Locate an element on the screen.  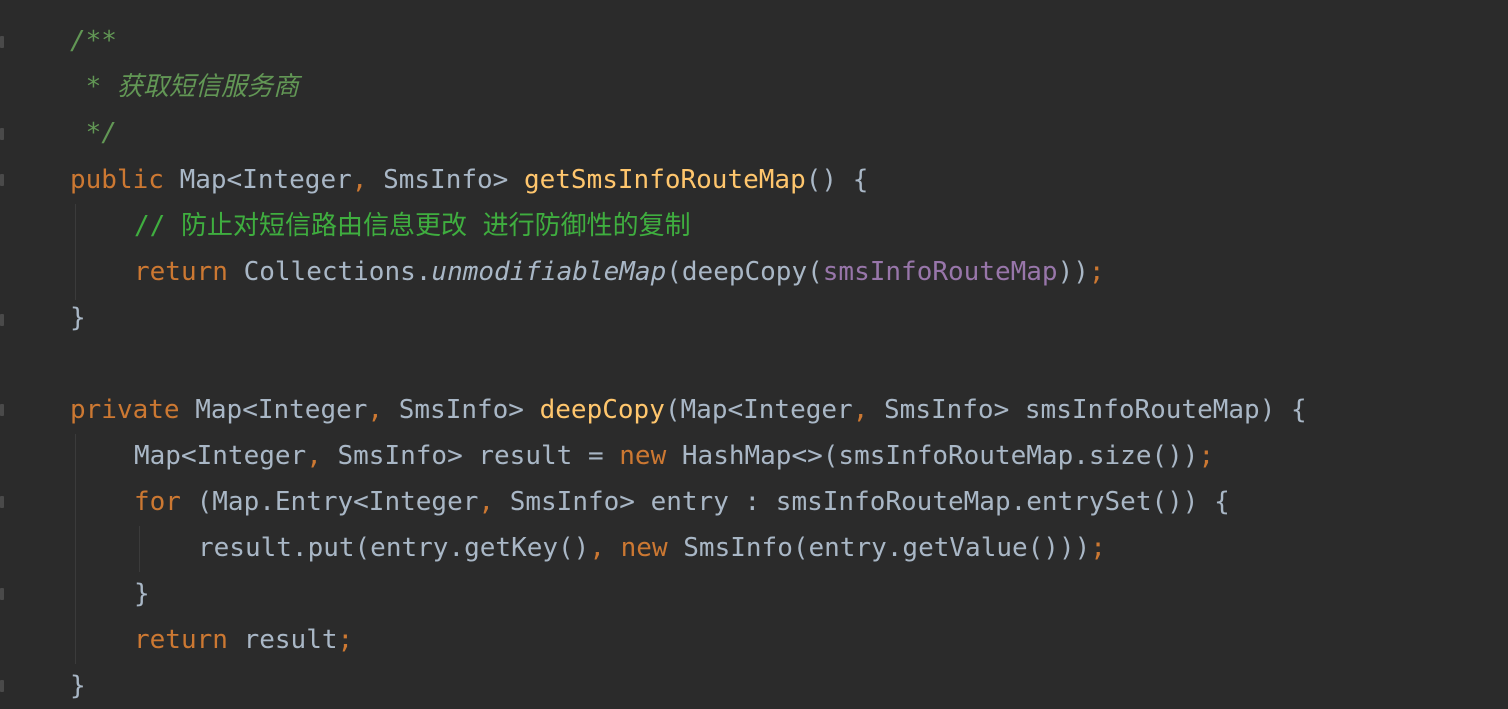
doc-comment-text: /** is located at coordinates (93, 41).